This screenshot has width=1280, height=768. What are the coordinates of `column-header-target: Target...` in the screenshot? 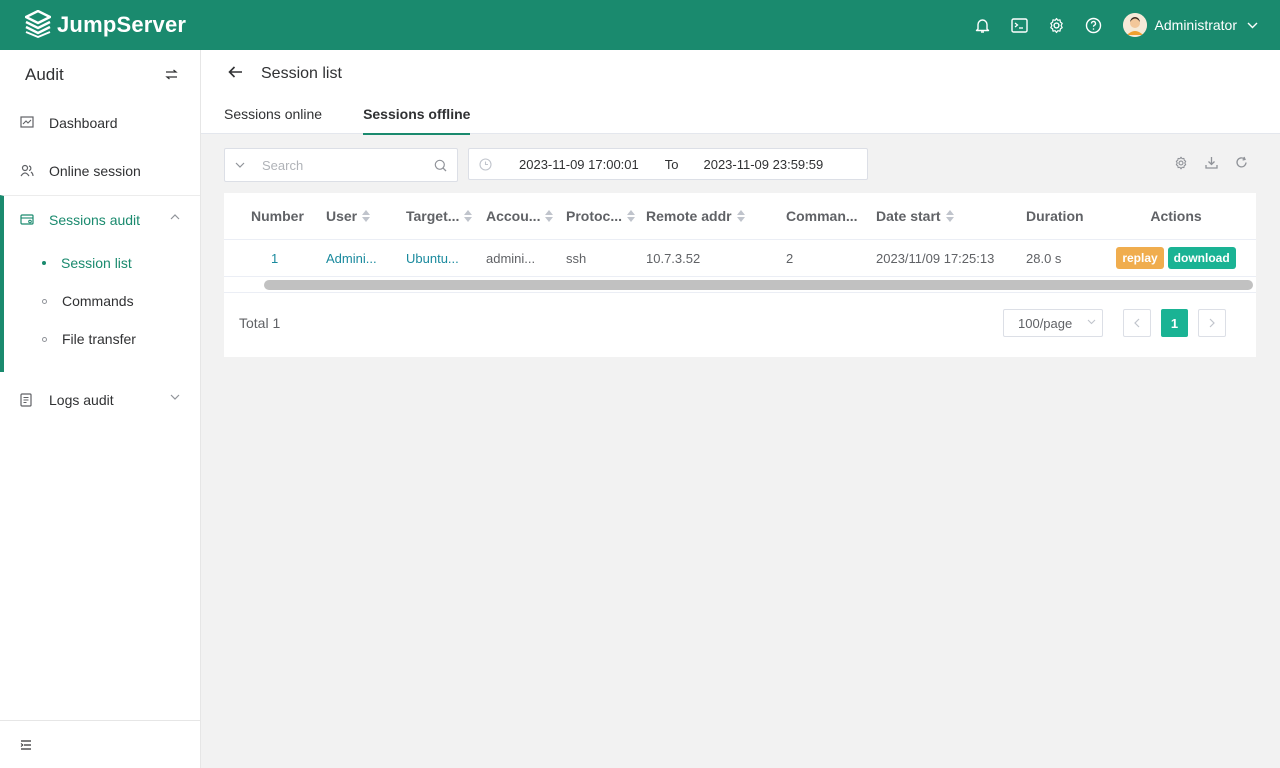 It's located at (446, 216).